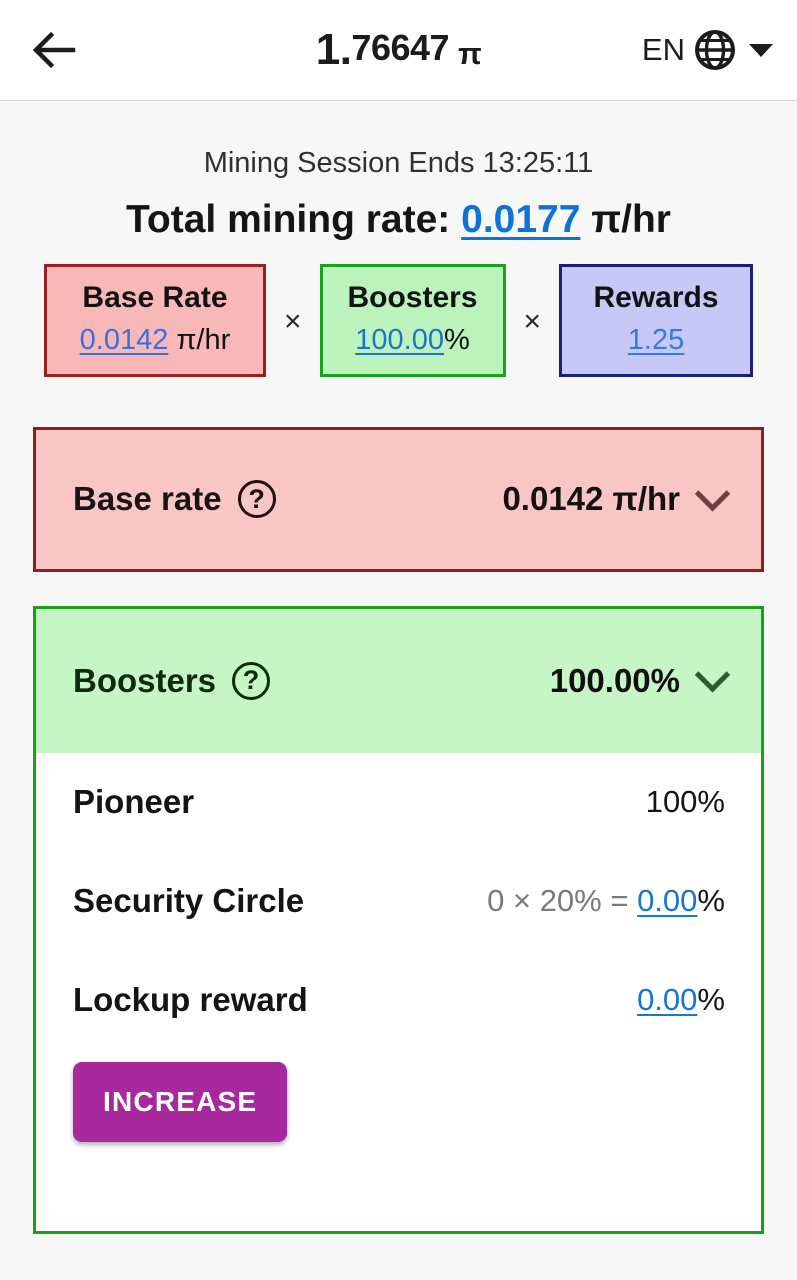 The image size is (797, 1280). I want to click on app-header: 1.76647 π EN, so click(398, 50).